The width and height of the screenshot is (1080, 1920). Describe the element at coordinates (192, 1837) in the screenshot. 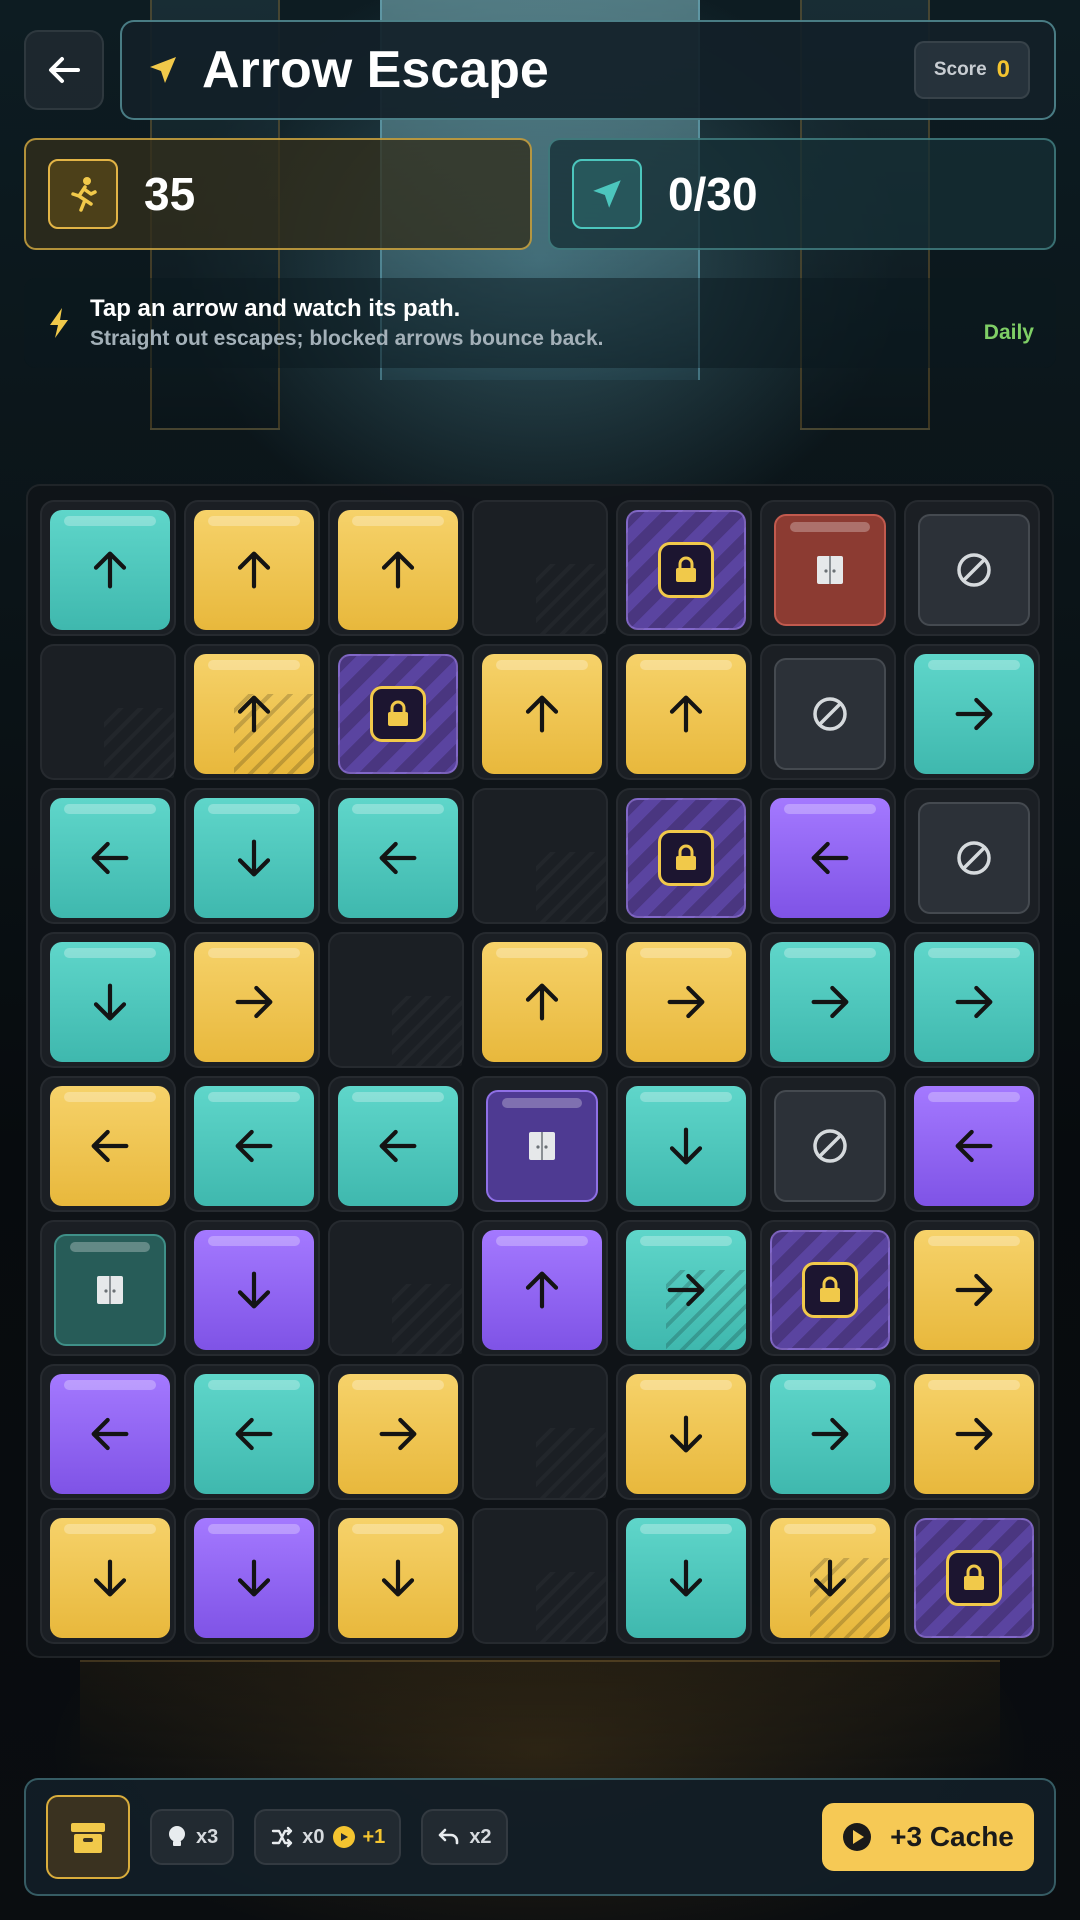

I see `hint-tool-button: x3` at that location.